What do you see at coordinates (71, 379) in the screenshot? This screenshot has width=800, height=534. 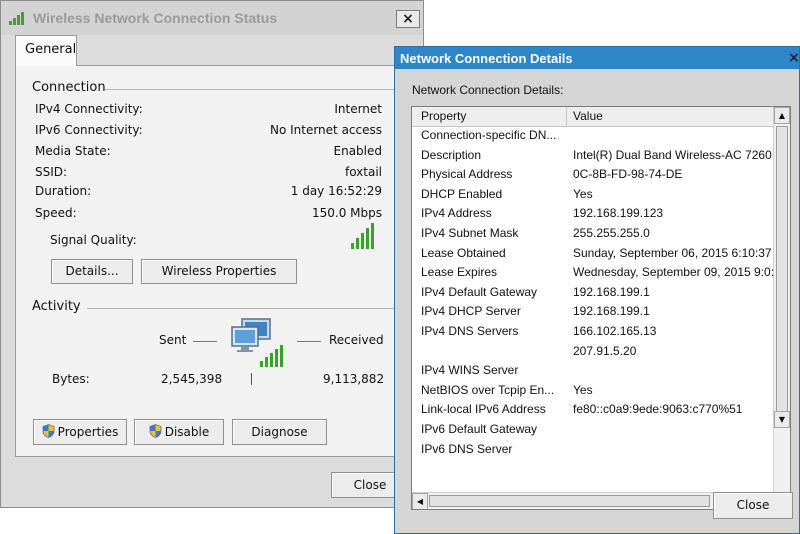 I see `bytes-label: Bytes:` at bounding box center [71, 379].